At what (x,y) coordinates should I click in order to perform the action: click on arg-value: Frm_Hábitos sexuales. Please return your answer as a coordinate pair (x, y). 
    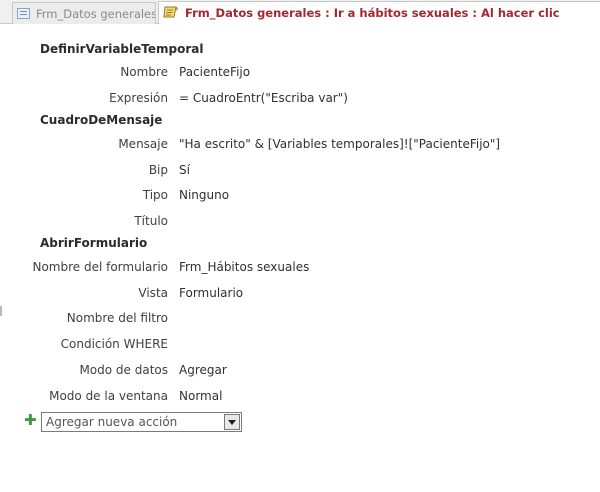
    Looking at the image, I should click on (244, 267).